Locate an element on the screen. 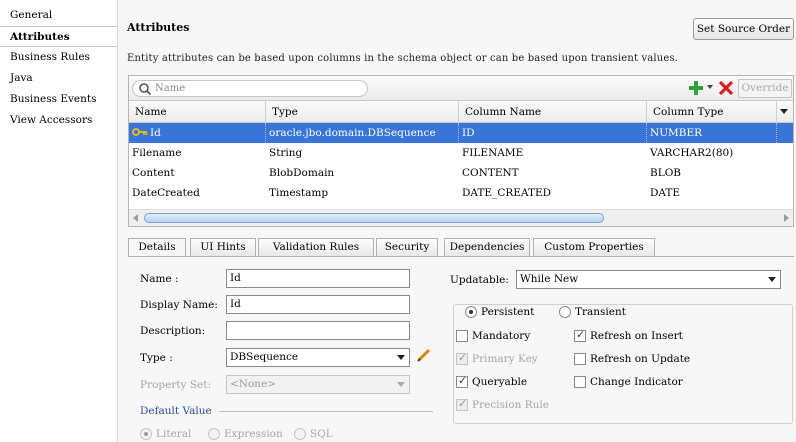 The image size is (796, 442). delete-icon is located at coordinates (726, 88).